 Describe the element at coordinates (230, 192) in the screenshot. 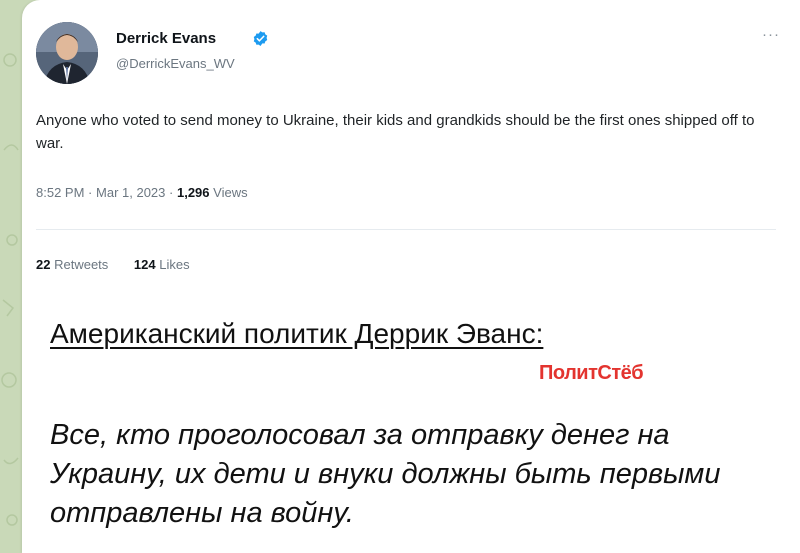

I see `views-label: Views` at that location.